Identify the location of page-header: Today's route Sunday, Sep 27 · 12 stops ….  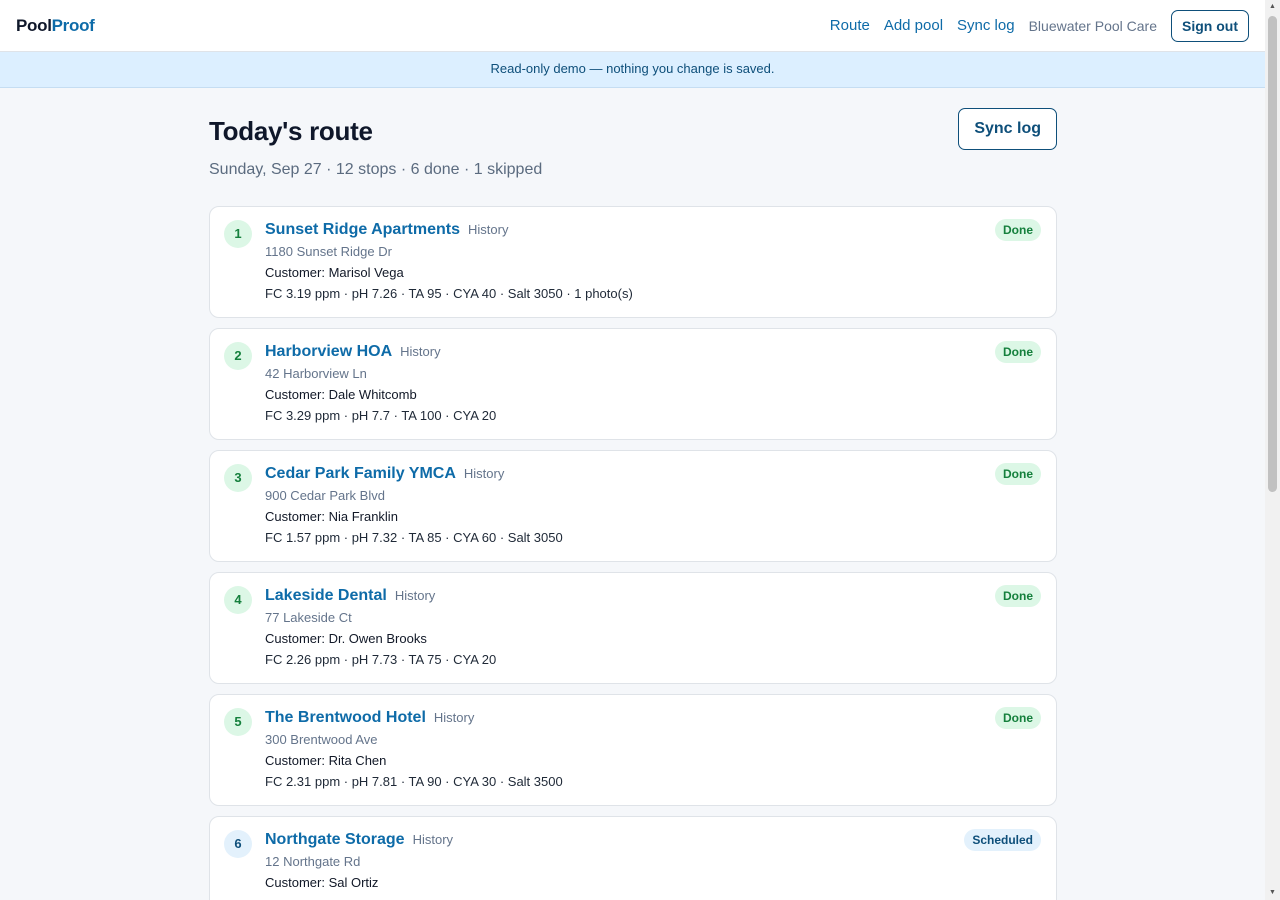
(633, 147).